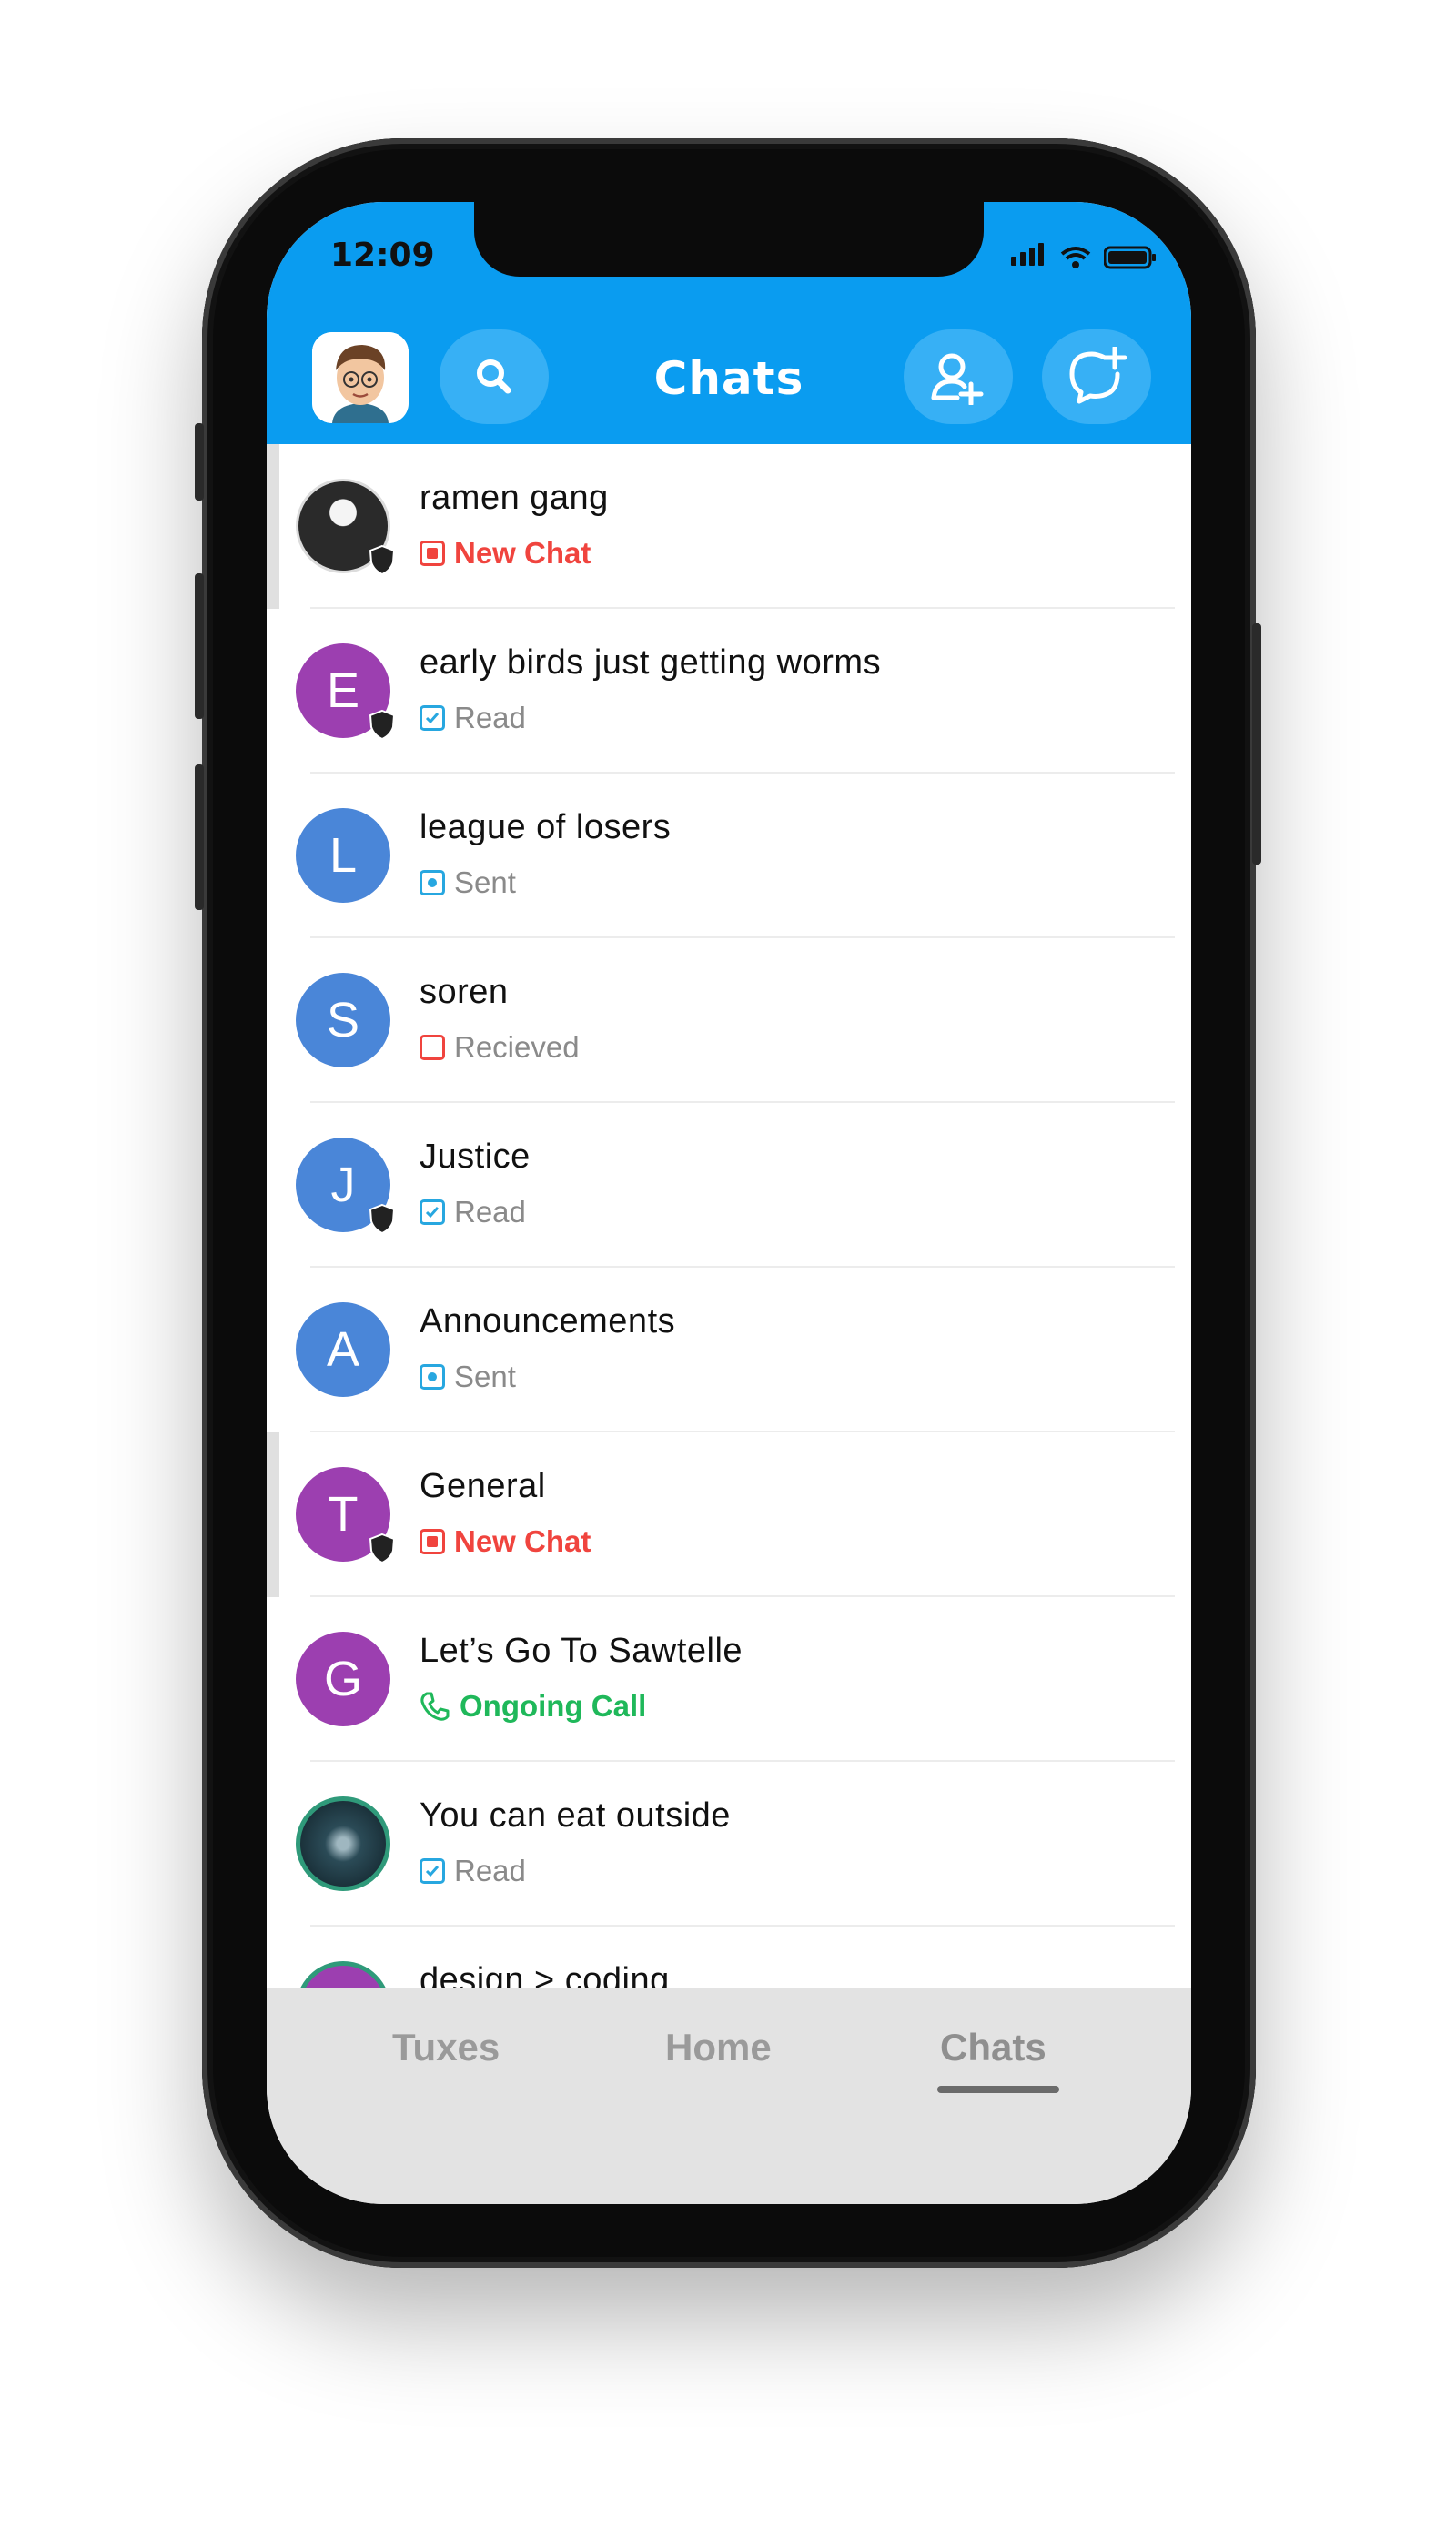 The height and width of the screenshot is (2529, 1456). I want to click on chat-status: Ongoing Call, so click(533, 1706).